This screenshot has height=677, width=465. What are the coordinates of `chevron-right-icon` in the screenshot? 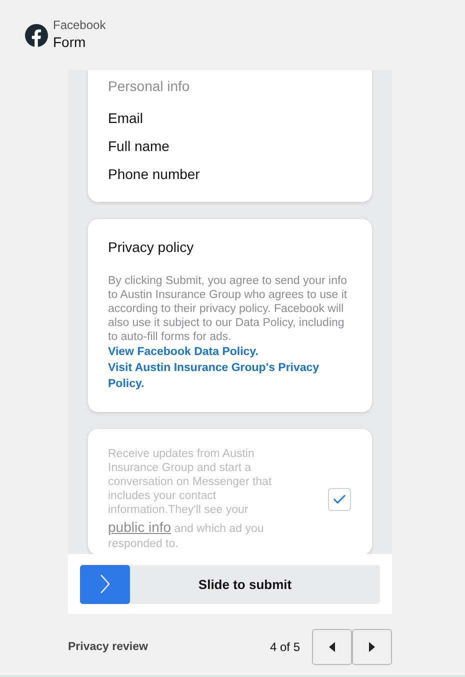 It's located at (105, 584).